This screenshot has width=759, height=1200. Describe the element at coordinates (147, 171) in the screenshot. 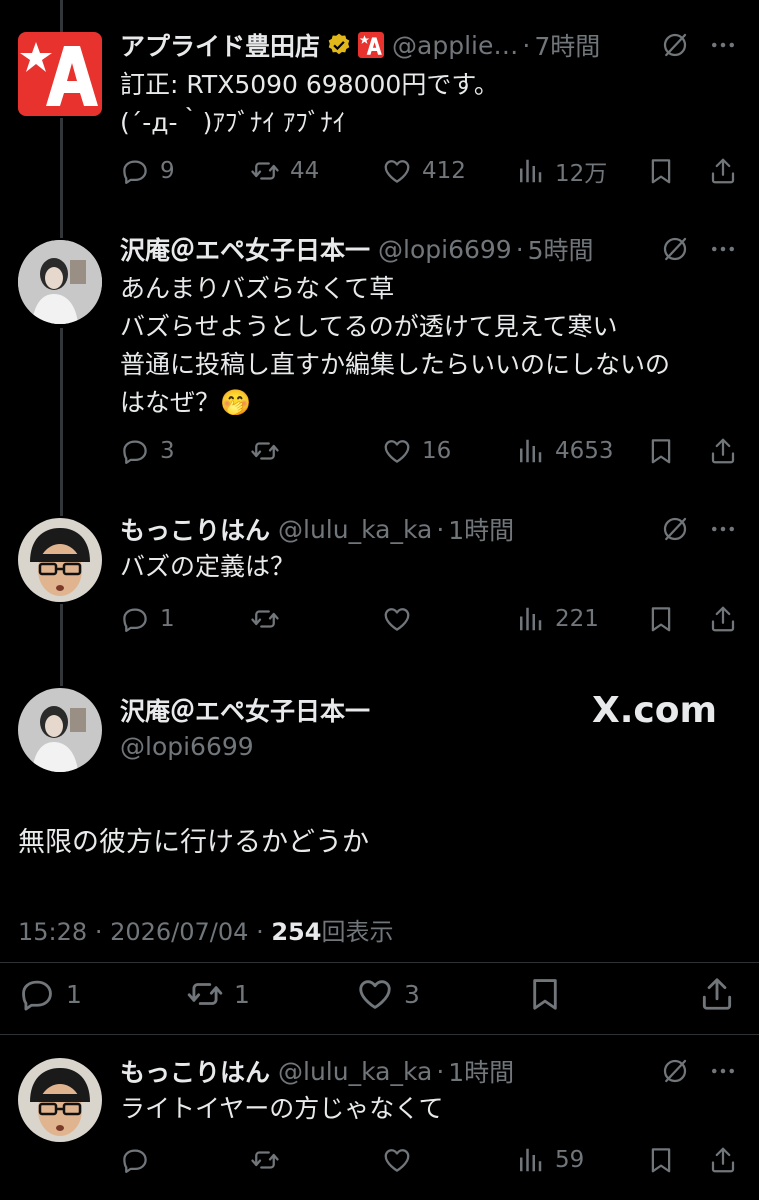

I see `reply-button: 9` at that location.